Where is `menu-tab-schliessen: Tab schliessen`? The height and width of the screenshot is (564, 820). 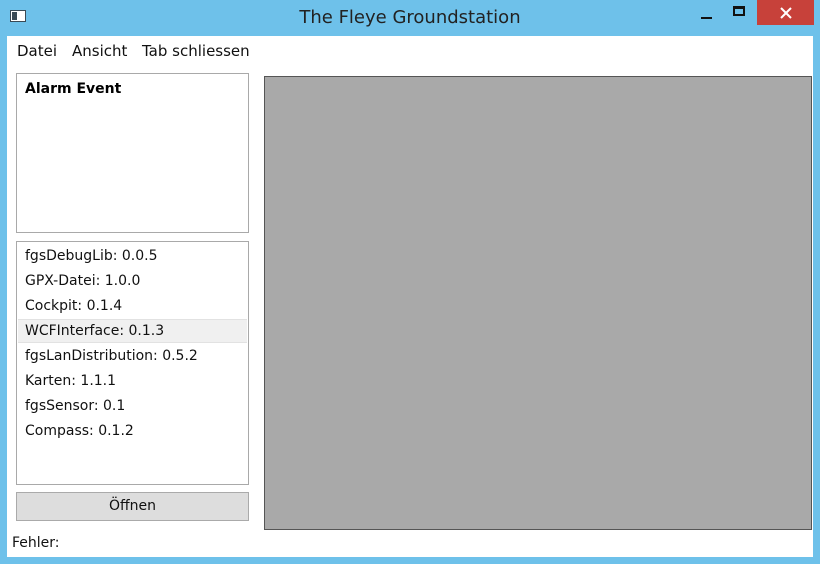
menu-tab-schliessen: Tab schliessen is located at coordinates (196, 51).